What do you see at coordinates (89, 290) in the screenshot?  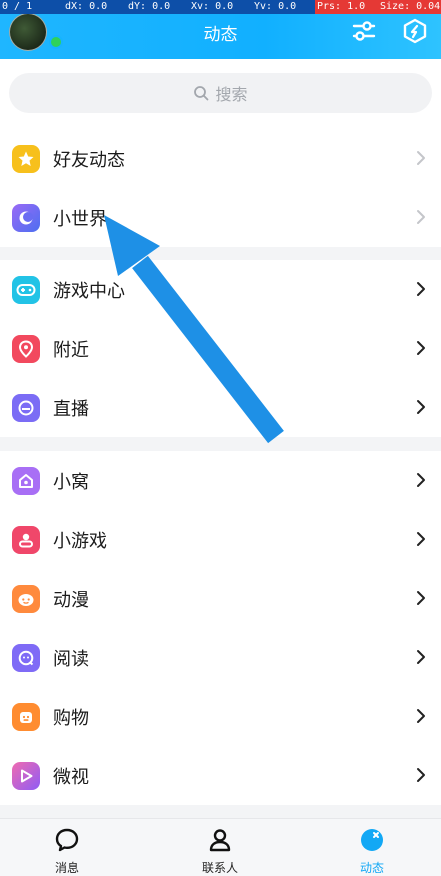 I see `menu-item-label: 游戏中心` at bounding box center [89, 290].